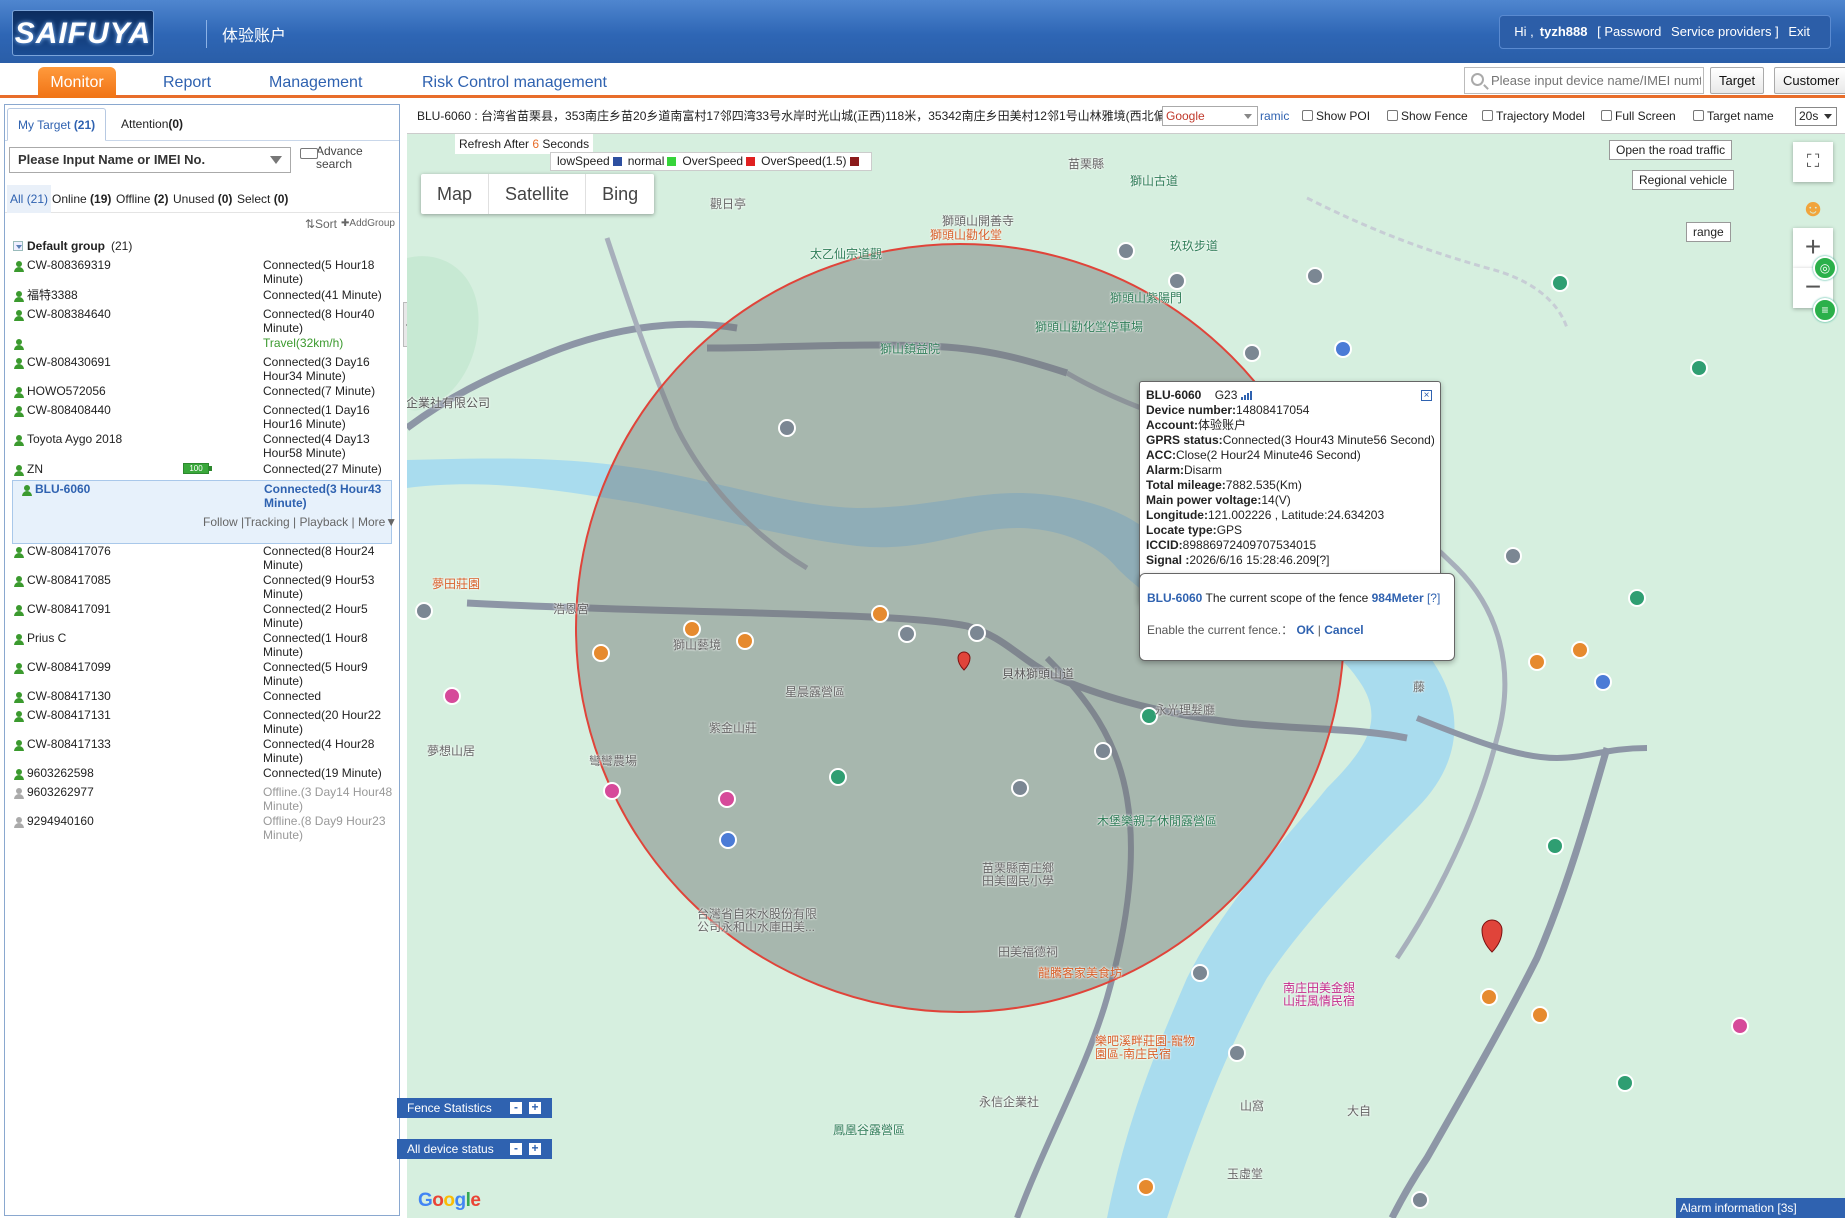 The image size is (1845, 1218). I want to click on device-row: ZN 100 Connected(27 Minute), so click(202, 471).